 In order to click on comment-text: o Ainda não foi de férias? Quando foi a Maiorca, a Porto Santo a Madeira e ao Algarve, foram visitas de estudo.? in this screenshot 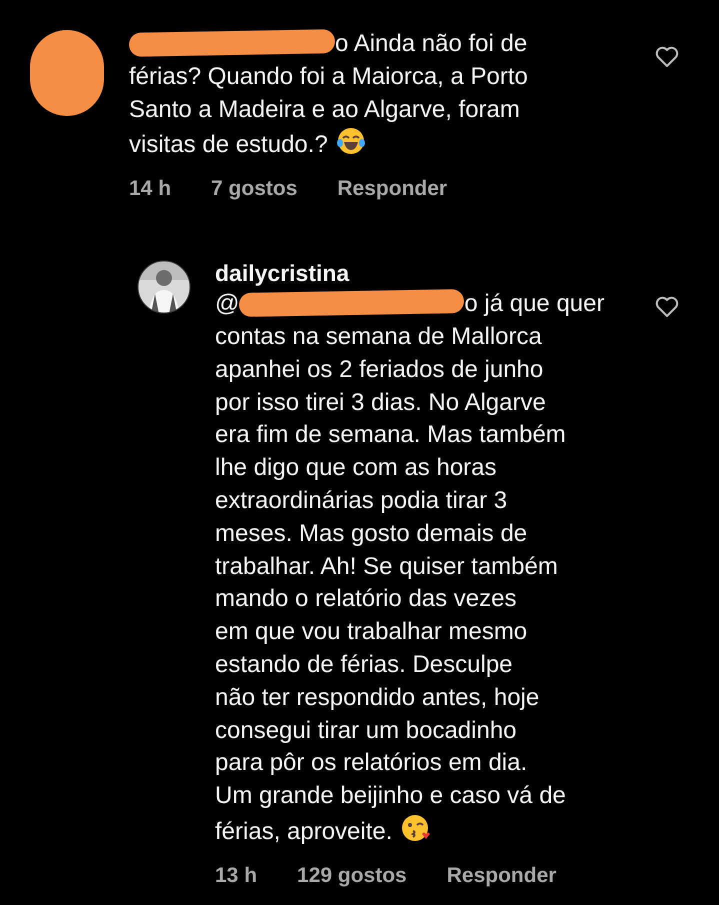, I will do `click(328, 94)`.